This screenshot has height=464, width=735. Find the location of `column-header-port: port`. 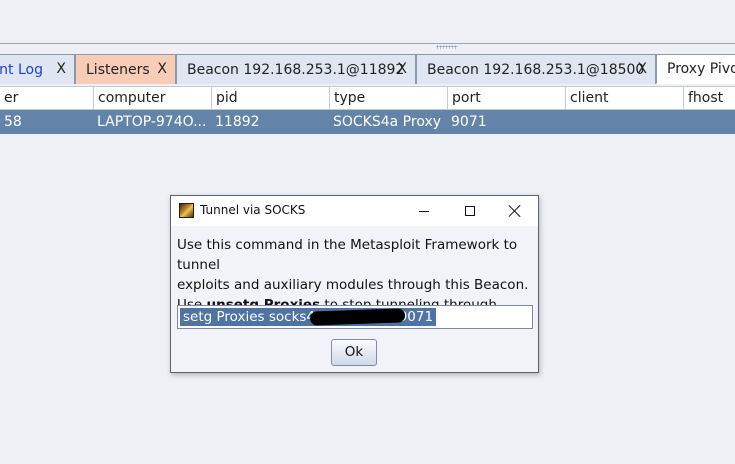

column-header-port: port is located at coordinates (506, 98).